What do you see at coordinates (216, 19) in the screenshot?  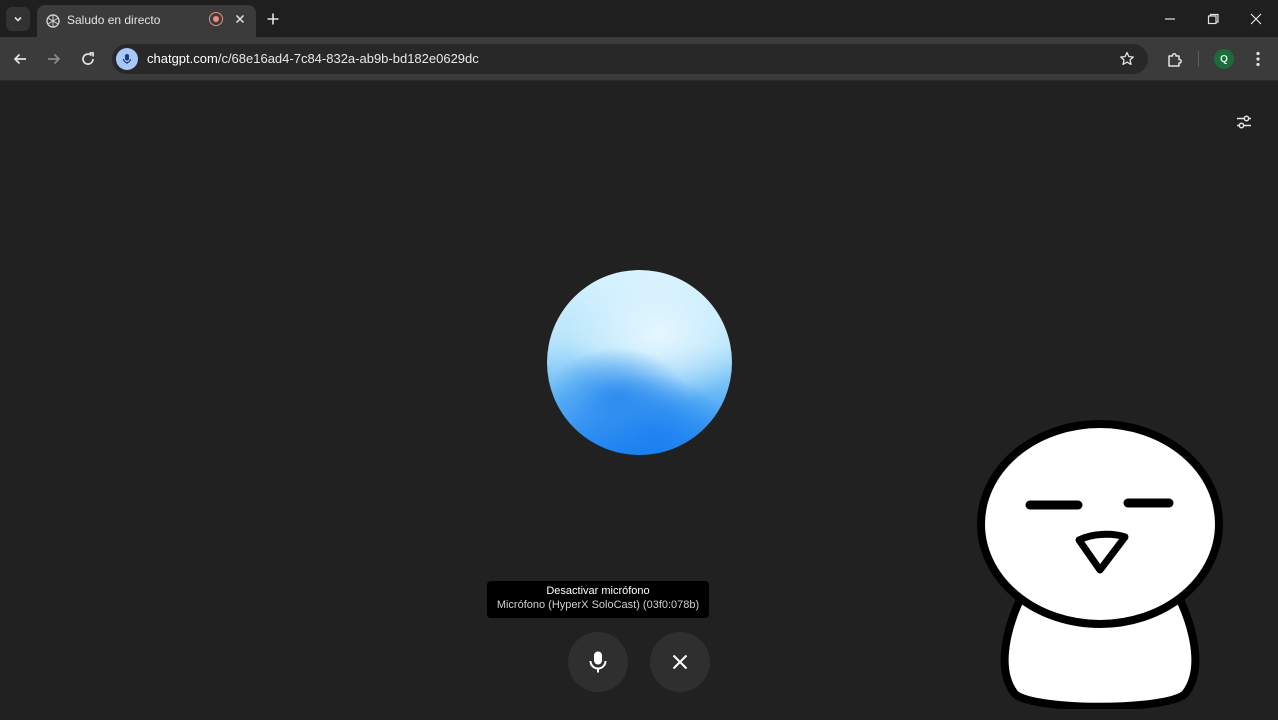 I see `recording-icon` at bounding box center [216, 19].